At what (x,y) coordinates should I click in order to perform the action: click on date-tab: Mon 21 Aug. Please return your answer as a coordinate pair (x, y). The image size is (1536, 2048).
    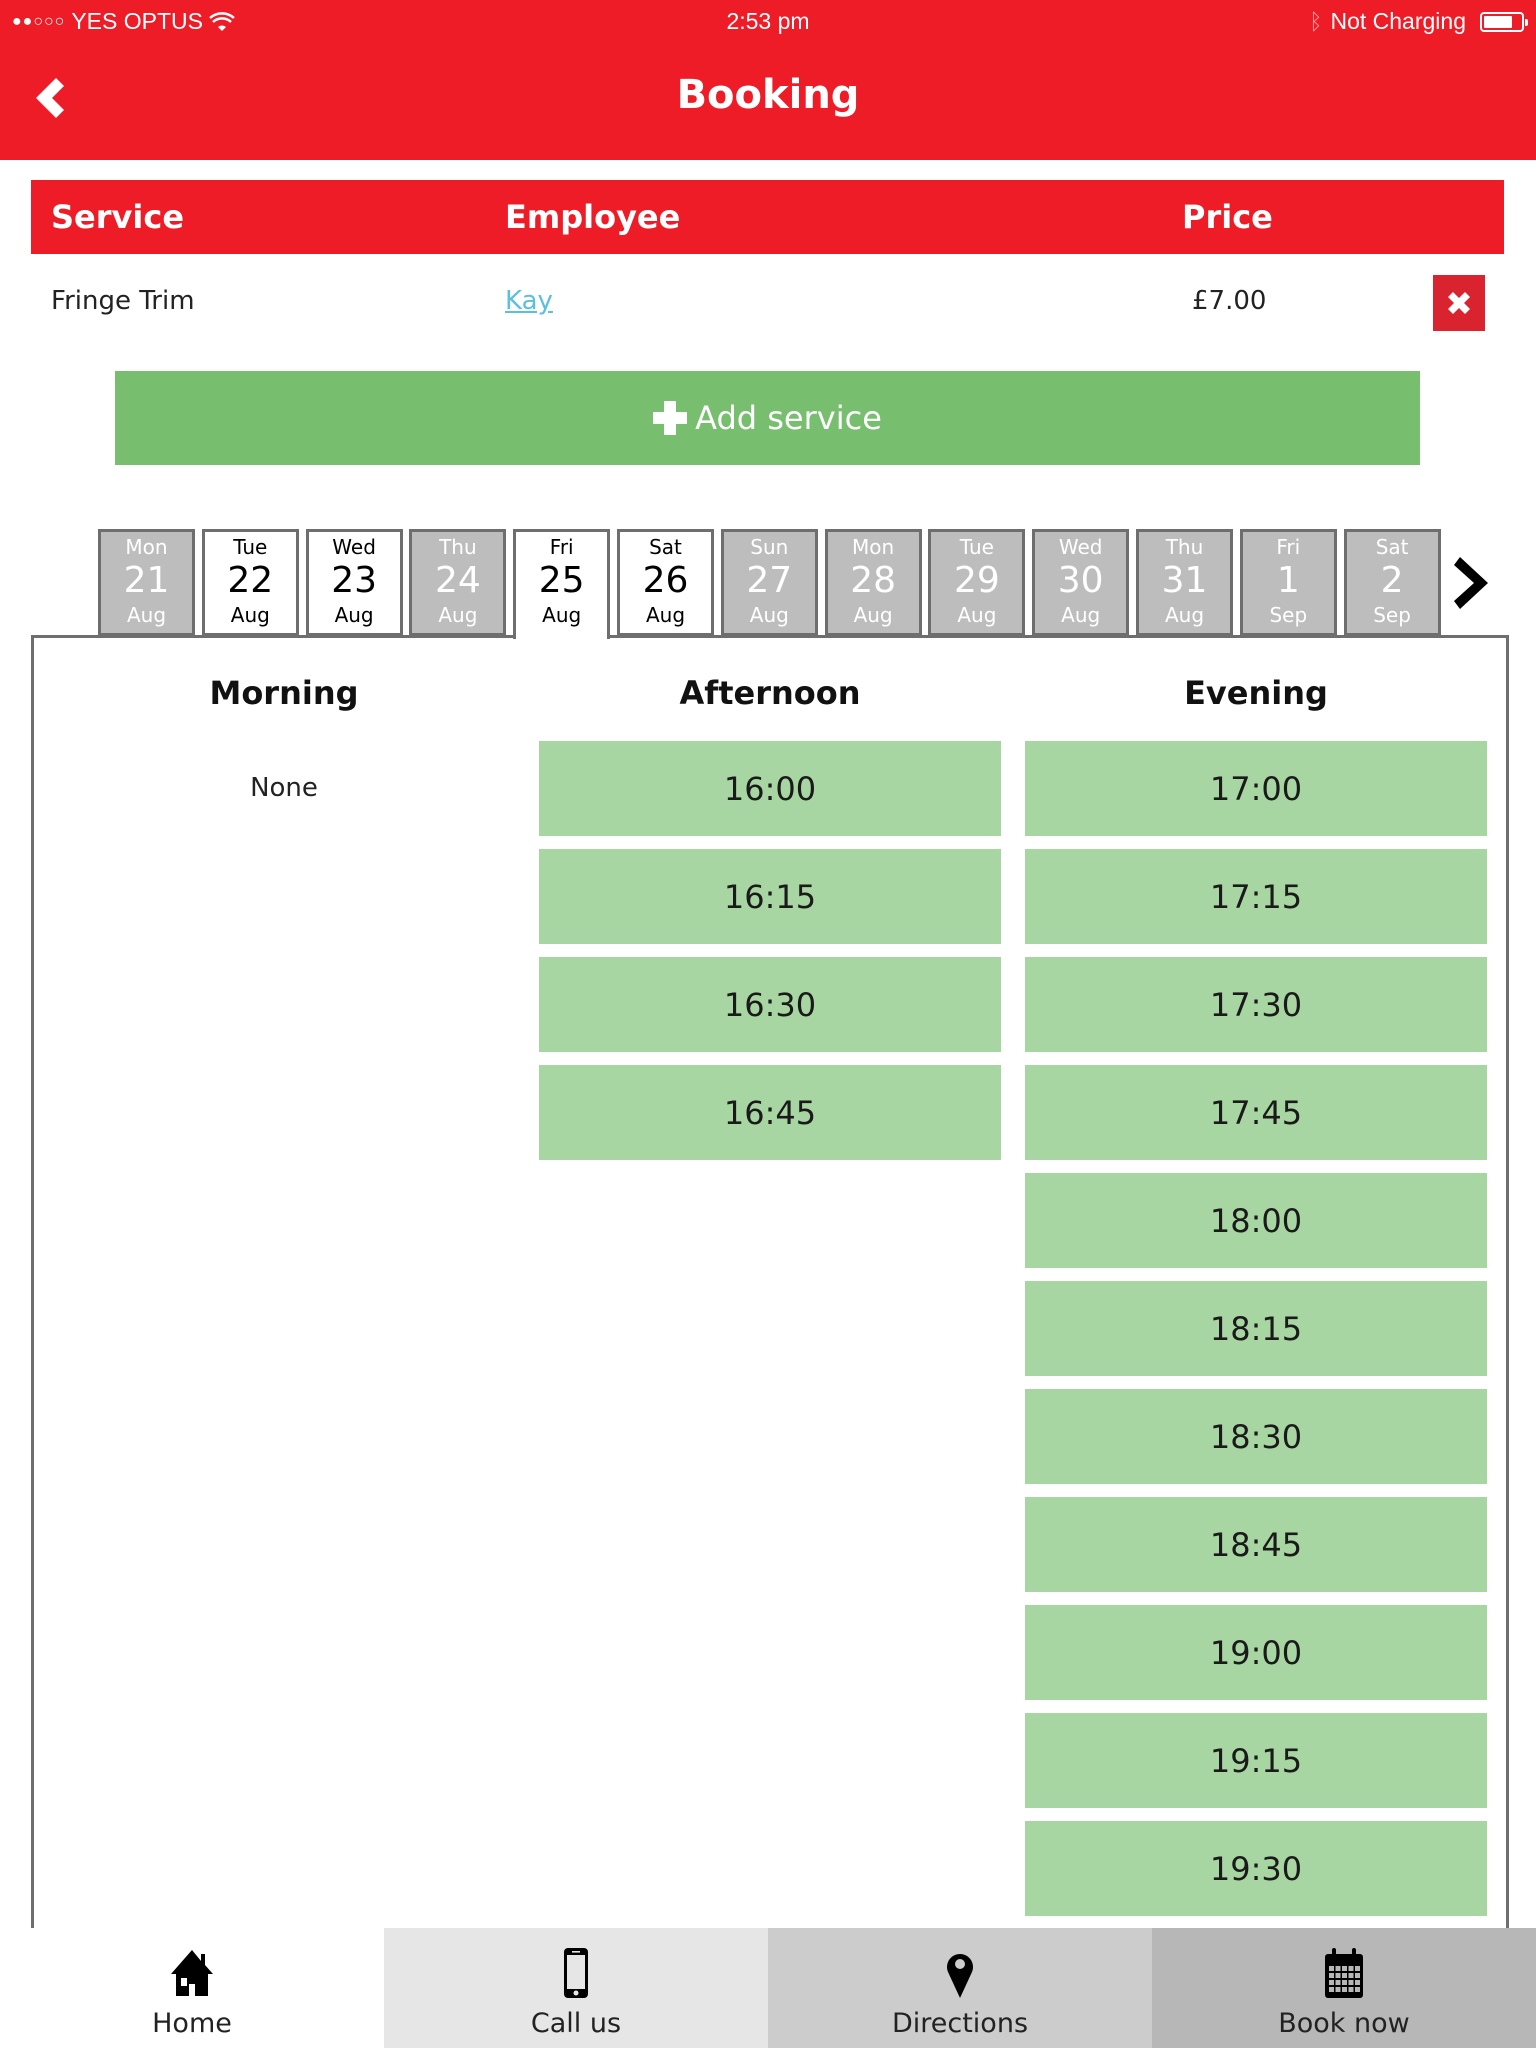
    Looking at the image, I should click on (146, 582).